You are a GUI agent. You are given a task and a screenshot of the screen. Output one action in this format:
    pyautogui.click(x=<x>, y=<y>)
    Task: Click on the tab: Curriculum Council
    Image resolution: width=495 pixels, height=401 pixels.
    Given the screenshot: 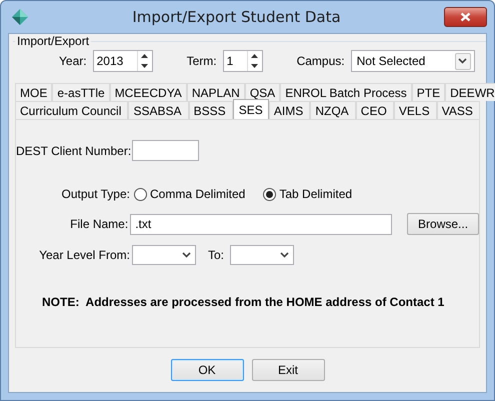 What is the action you would take?
    pyautogui.click(x=71, y=110)
    